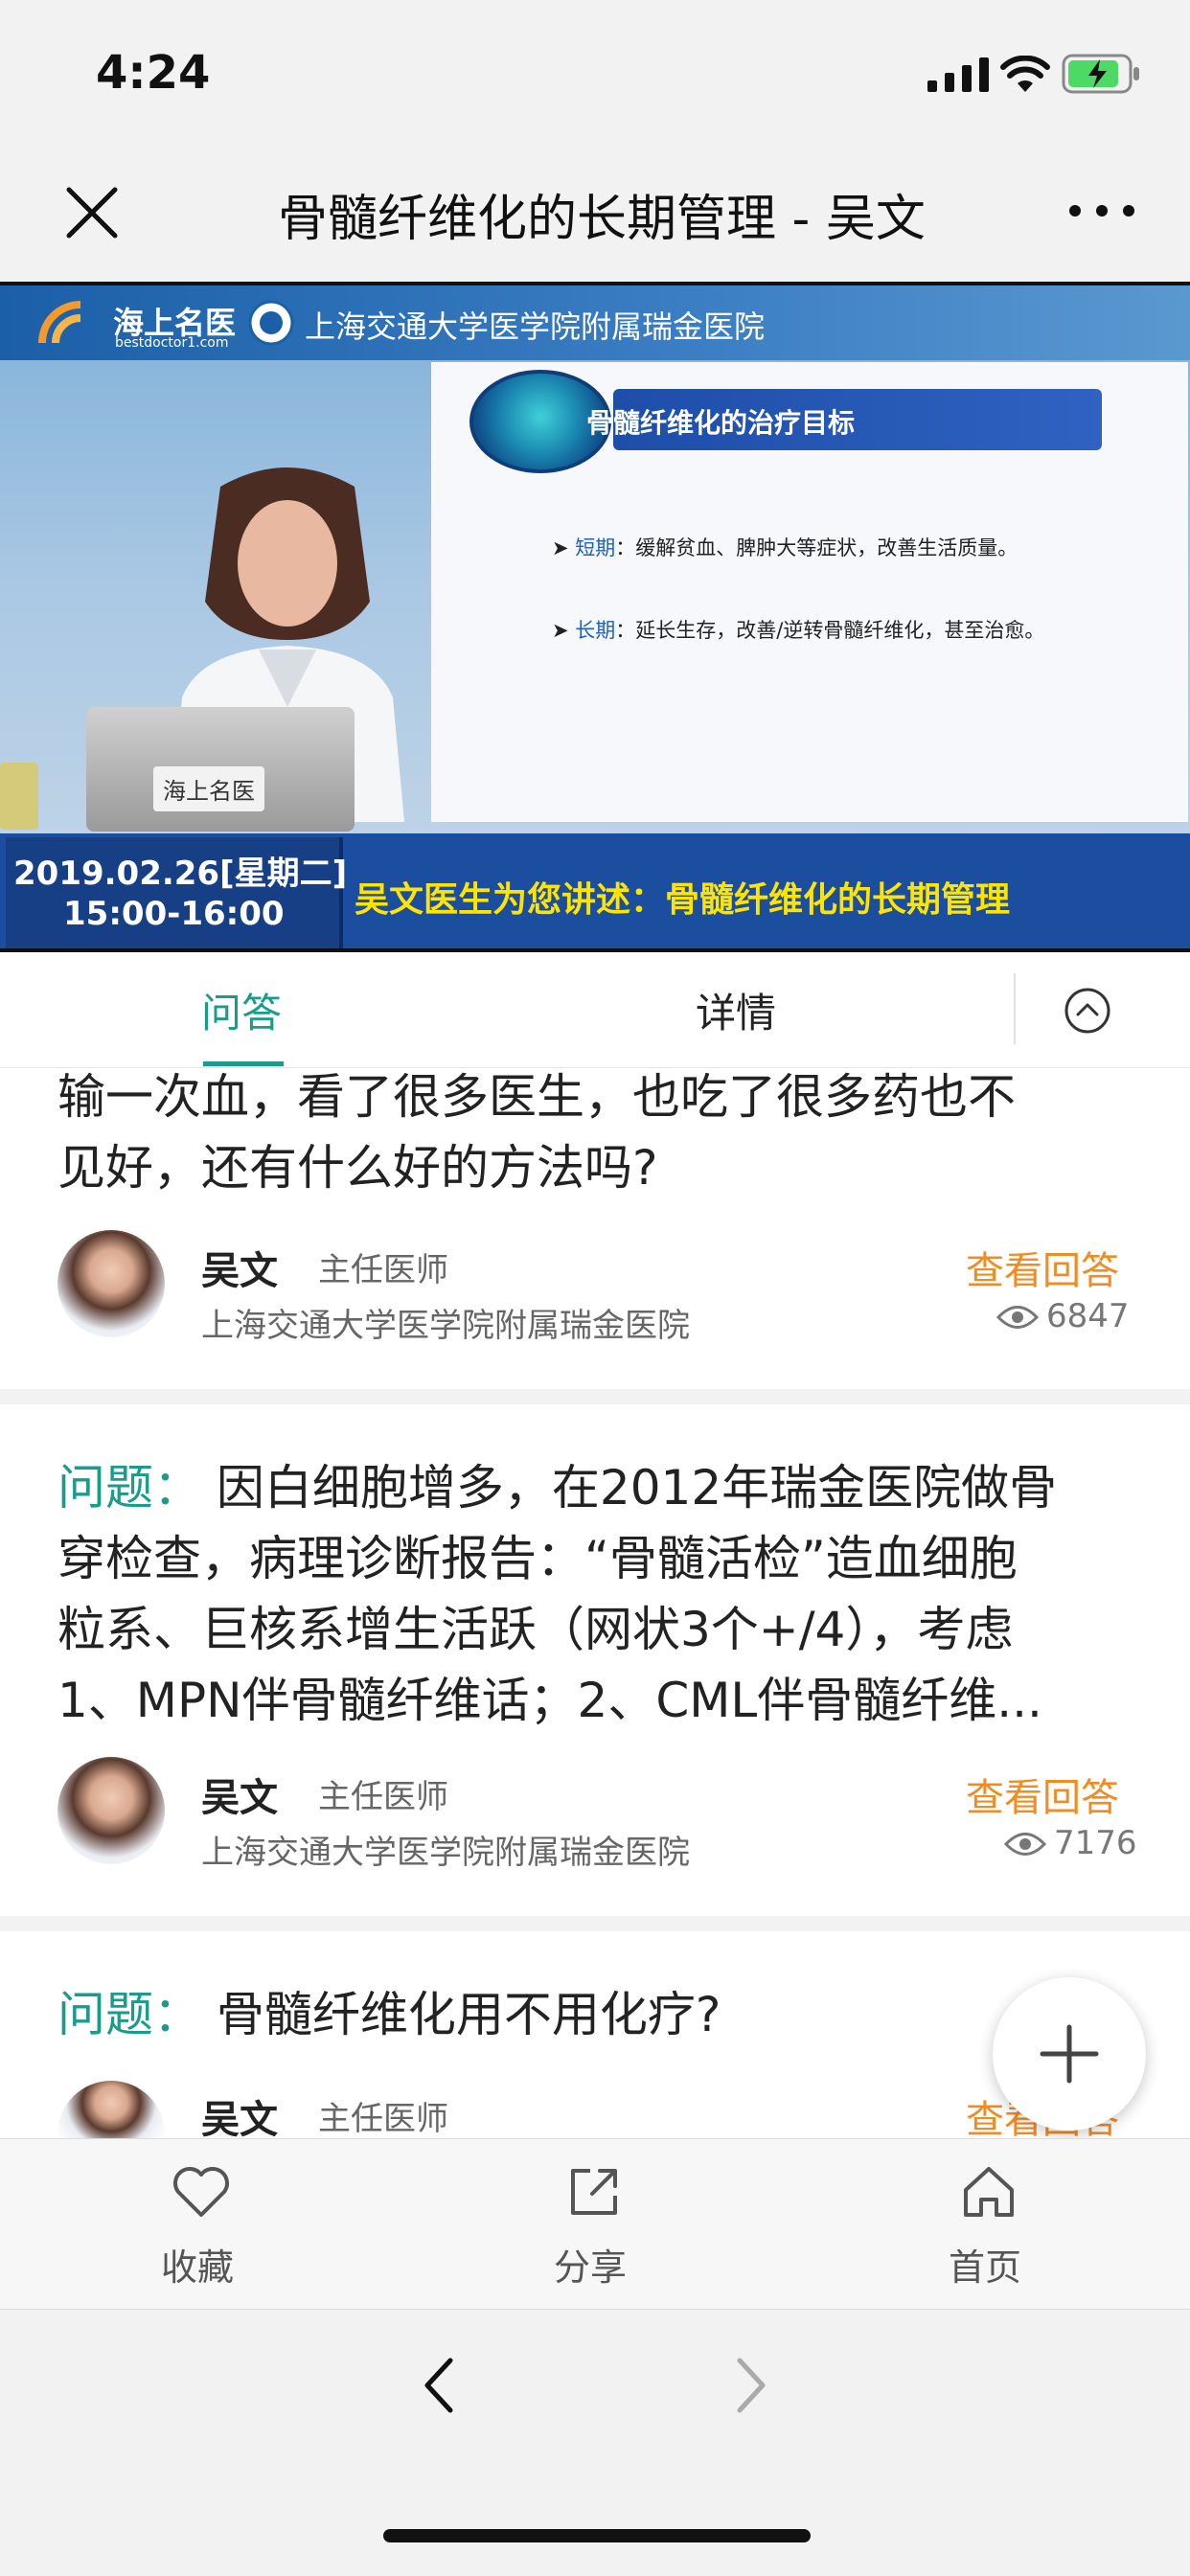  Describe the element at coordinates (751, 2385) in the screenshot. I see `forward-icon` at that location.